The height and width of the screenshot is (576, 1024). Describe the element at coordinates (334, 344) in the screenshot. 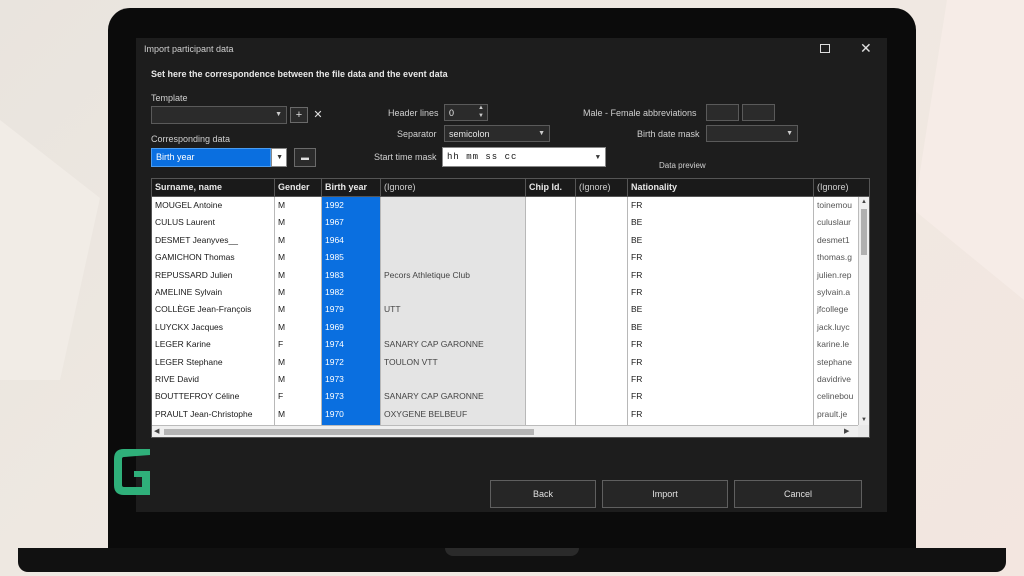

I see `table-cell: 1974` at that location.